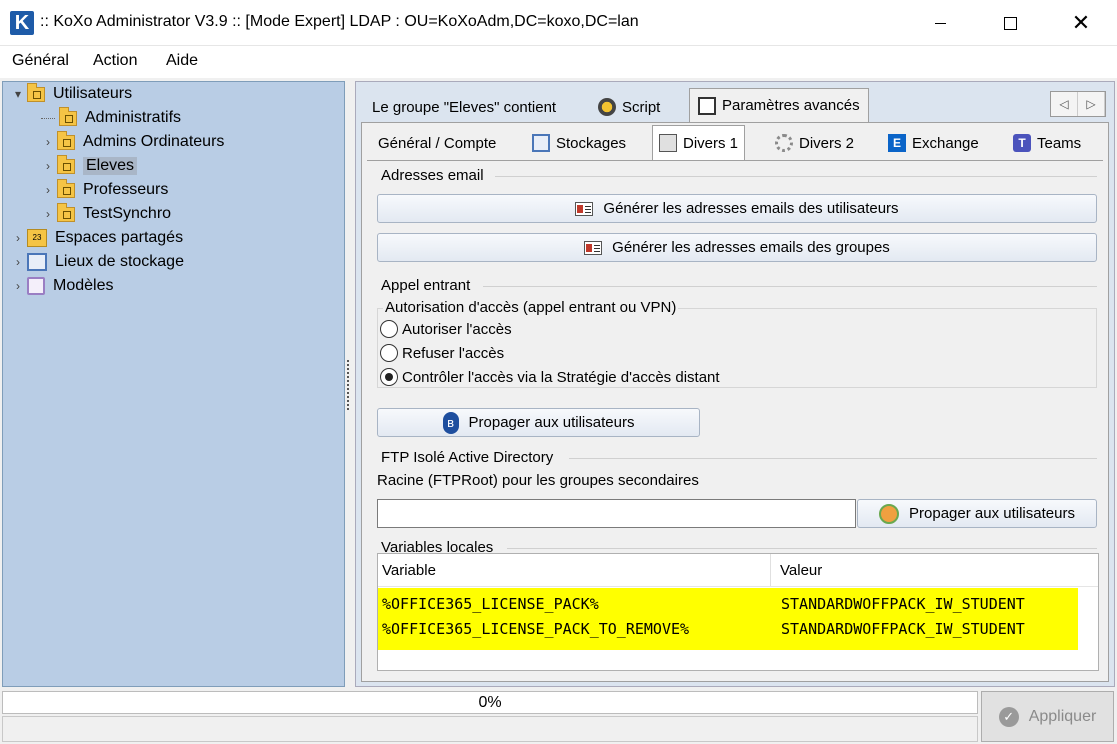  I want to click on tree-item-espaces-partages: › 23 Espaces partagés, so click(97, 238).